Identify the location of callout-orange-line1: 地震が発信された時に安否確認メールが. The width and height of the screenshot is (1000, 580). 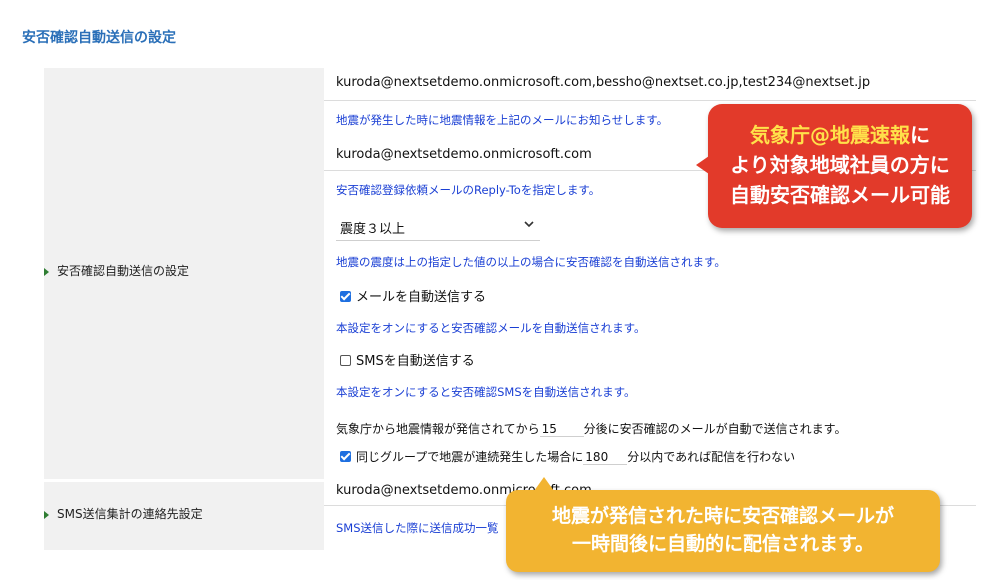
(722, 516).